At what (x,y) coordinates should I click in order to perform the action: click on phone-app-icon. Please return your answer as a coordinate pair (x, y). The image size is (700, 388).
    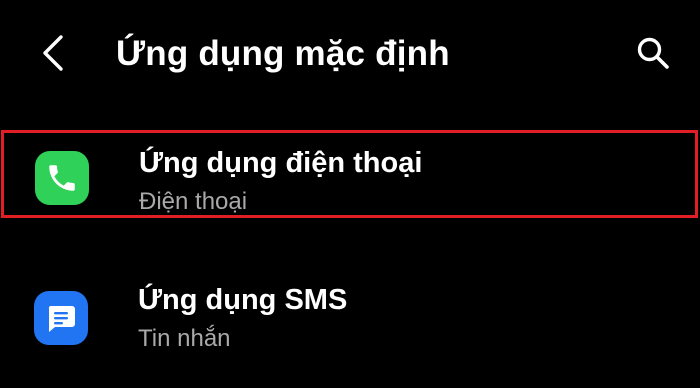
    Looking at the image, I should click on (62, 178).